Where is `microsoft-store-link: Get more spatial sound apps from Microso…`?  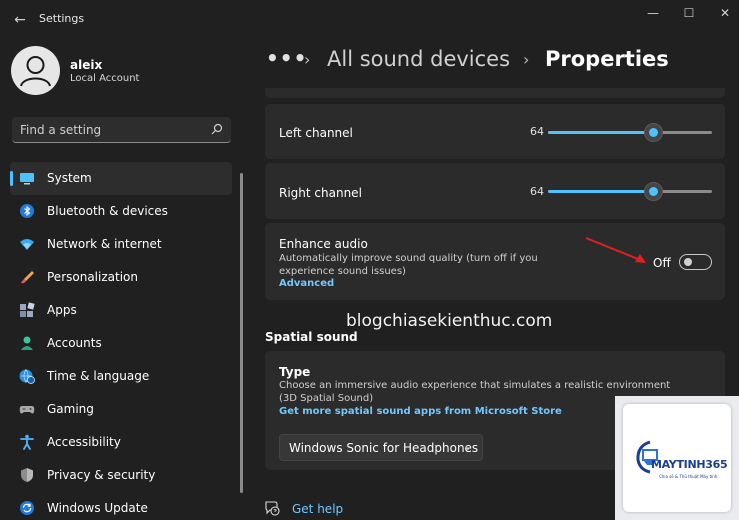
microsoft-store-link: Get more spatial sound apps from Microso… is located at coordinates (420, 411).